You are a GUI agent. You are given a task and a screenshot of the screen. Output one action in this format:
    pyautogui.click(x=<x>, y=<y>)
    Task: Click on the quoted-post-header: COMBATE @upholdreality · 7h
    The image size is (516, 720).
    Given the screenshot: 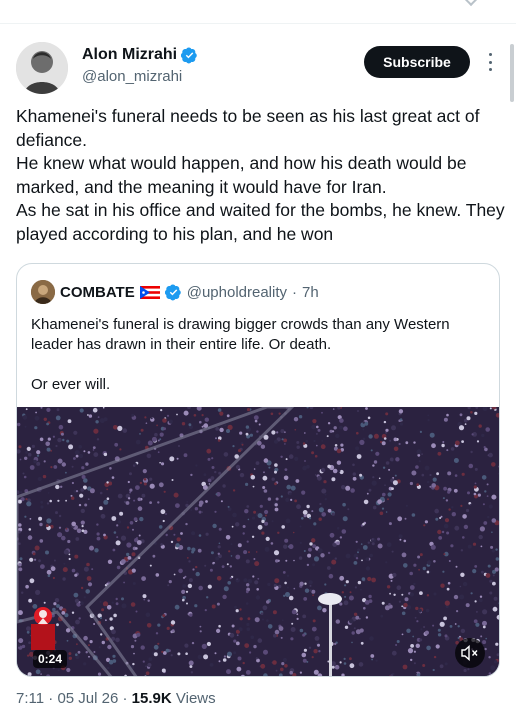 What is the action you would take?
    pyautogui.click(x=175, y=292)
    